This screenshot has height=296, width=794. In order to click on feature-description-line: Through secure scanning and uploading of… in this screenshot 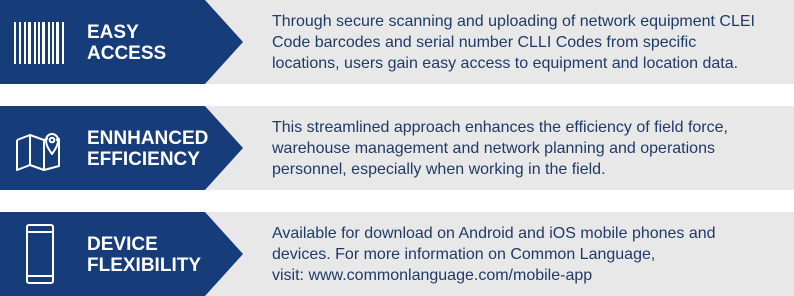, I will do `click(513, 21)`.